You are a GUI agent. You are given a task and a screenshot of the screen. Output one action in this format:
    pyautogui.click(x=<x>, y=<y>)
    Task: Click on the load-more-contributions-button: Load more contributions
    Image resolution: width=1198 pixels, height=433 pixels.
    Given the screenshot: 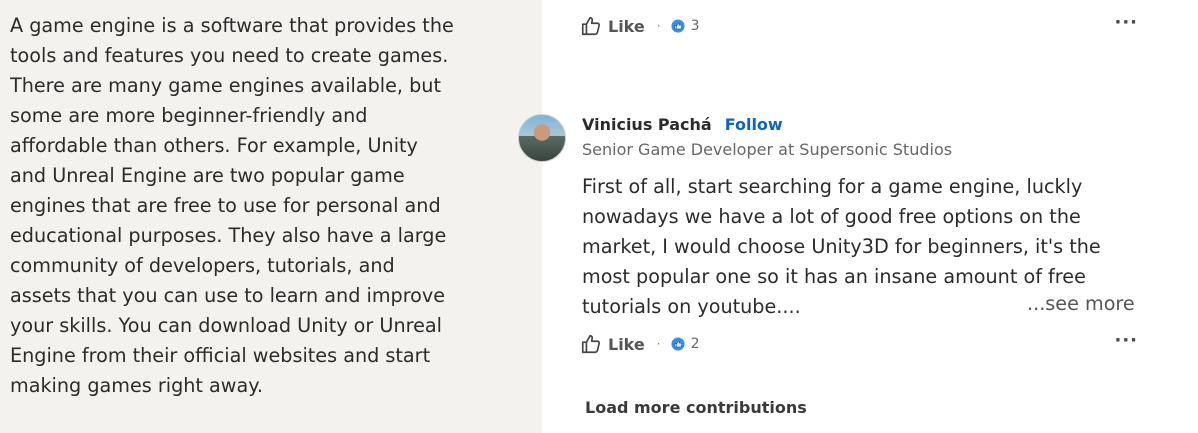 What is the action you would take?
    pyautogui.click(x=696, y=407)
    